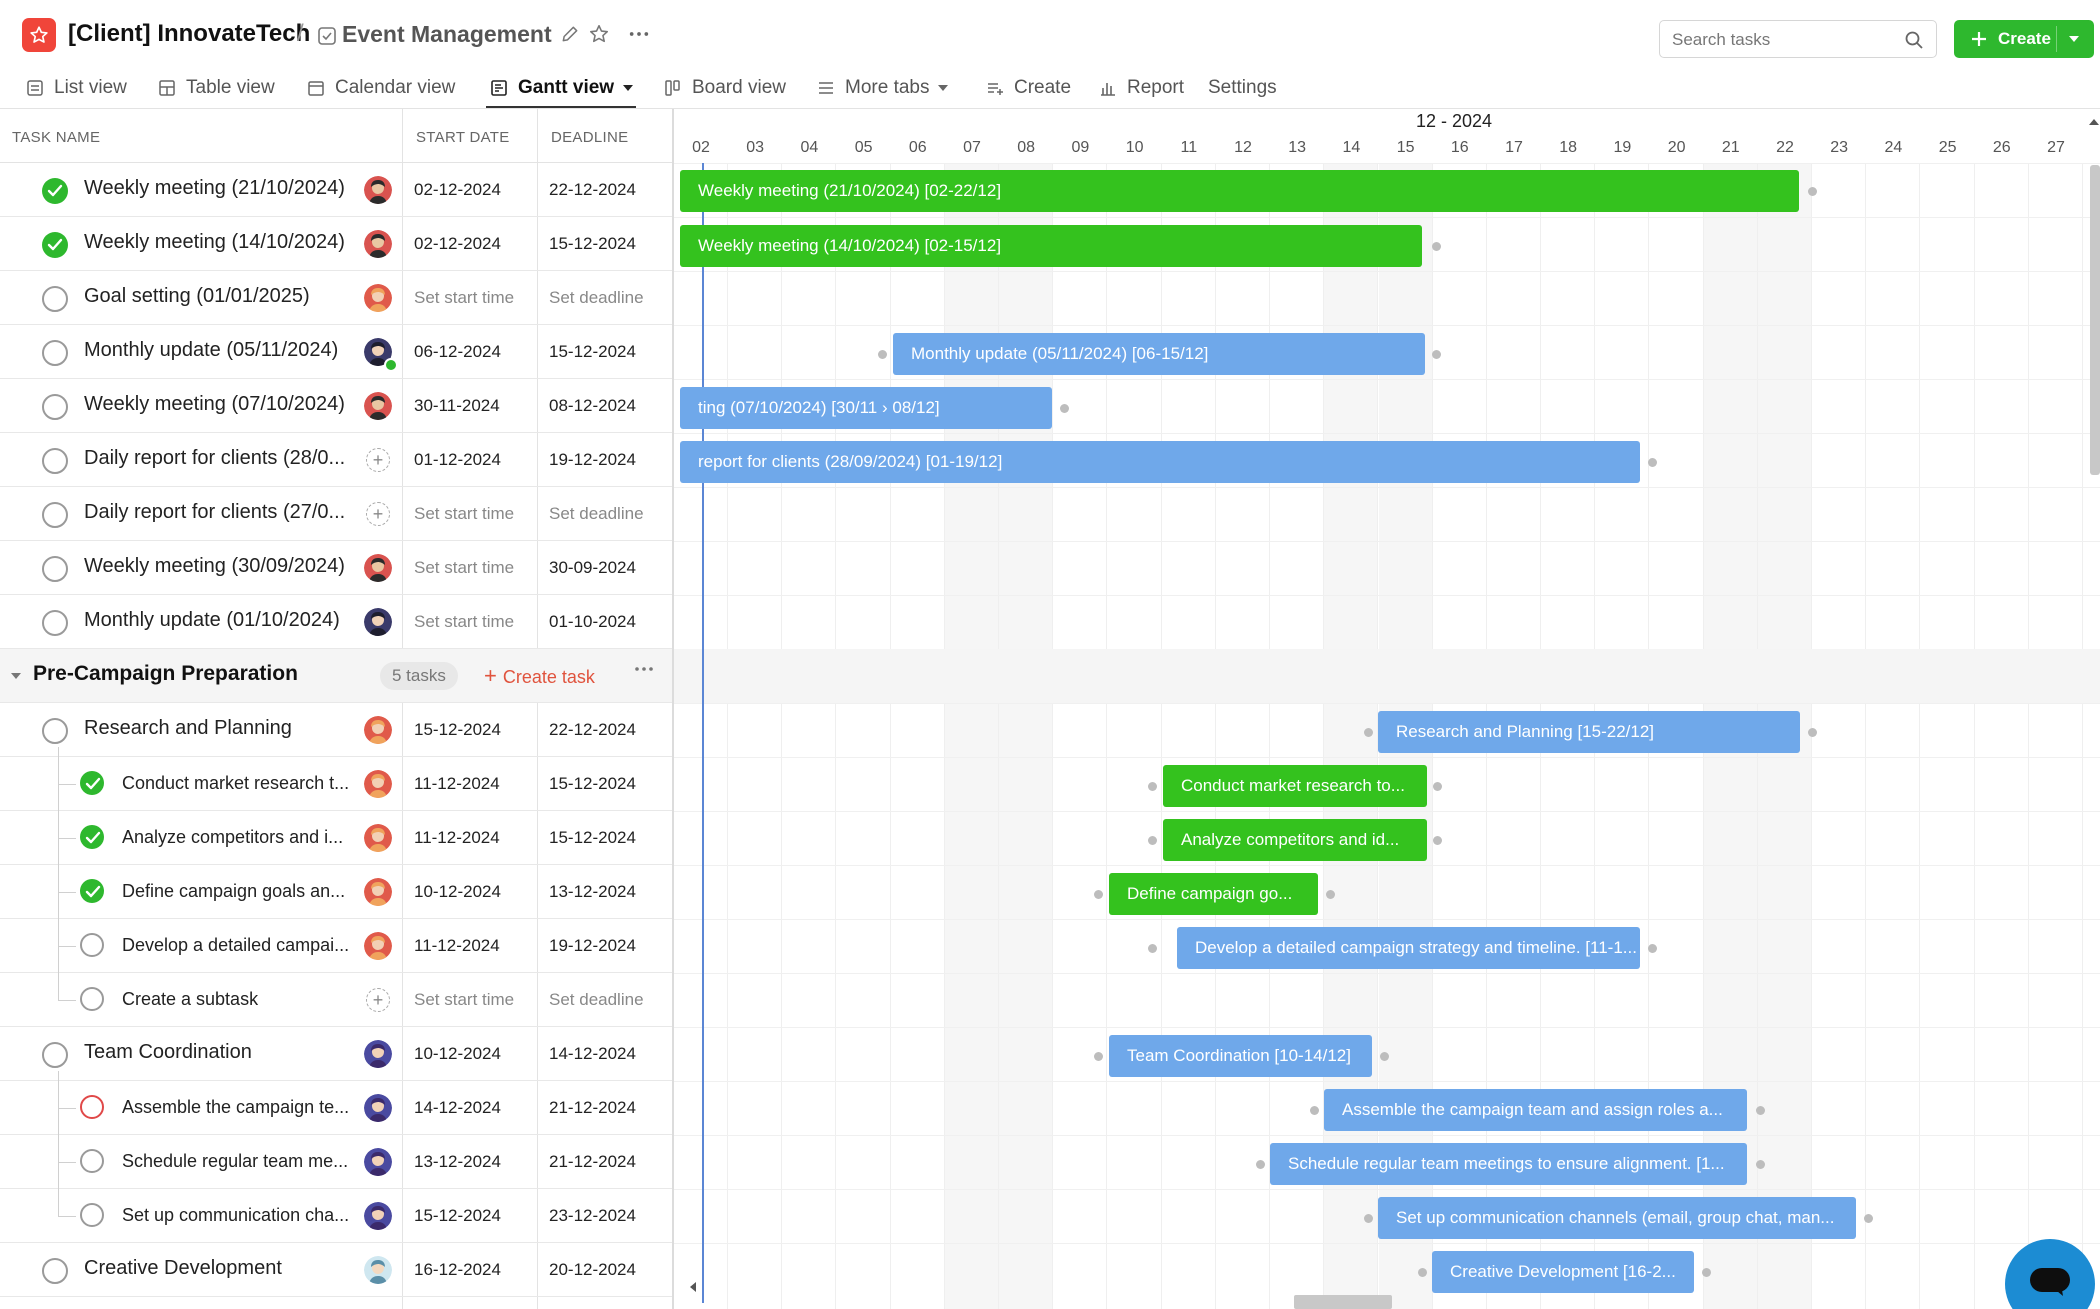 The image size is (2100, 1309). Describe the element at coordinates (2094, 122) in the screenshot. I see `scroll-up-icon` at that location.